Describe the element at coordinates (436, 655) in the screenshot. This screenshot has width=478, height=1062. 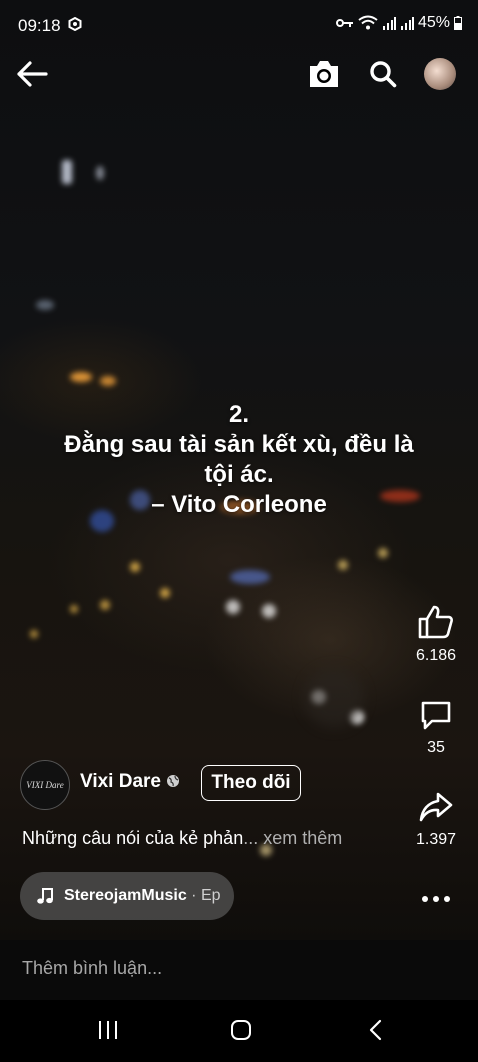
I see `like-count: 6.186` at that location.